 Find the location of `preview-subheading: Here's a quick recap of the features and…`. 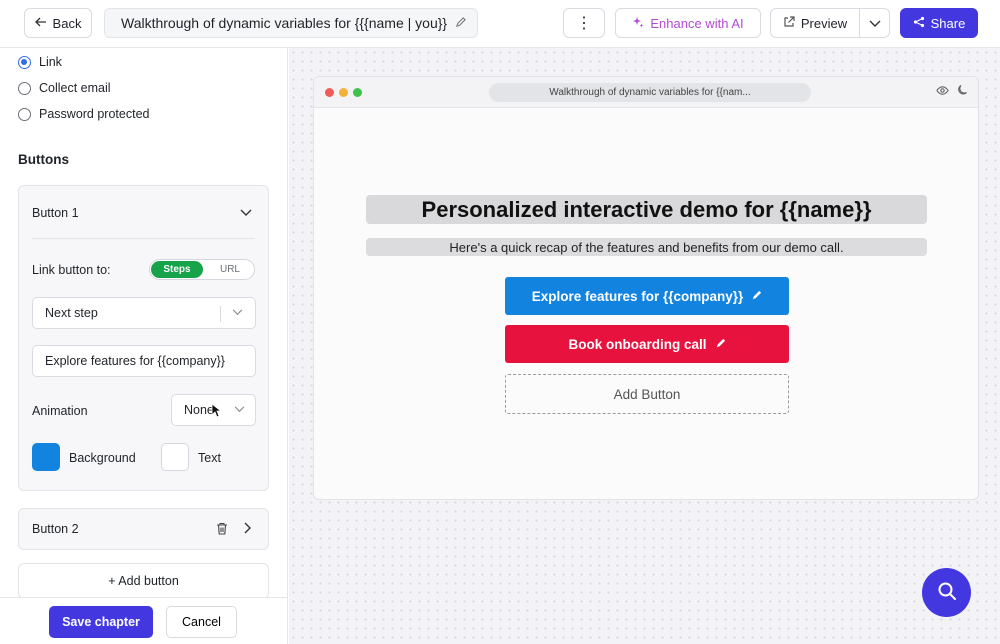

preview-subheading: Here's a quick recap of the features and… is located at coordinates (646, 247).